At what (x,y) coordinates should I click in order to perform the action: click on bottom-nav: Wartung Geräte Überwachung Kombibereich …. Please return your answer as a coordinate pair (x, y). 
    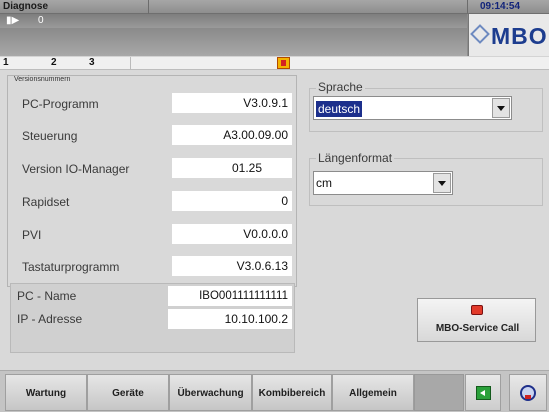
    Looking at the image, I should click on (274, 391).